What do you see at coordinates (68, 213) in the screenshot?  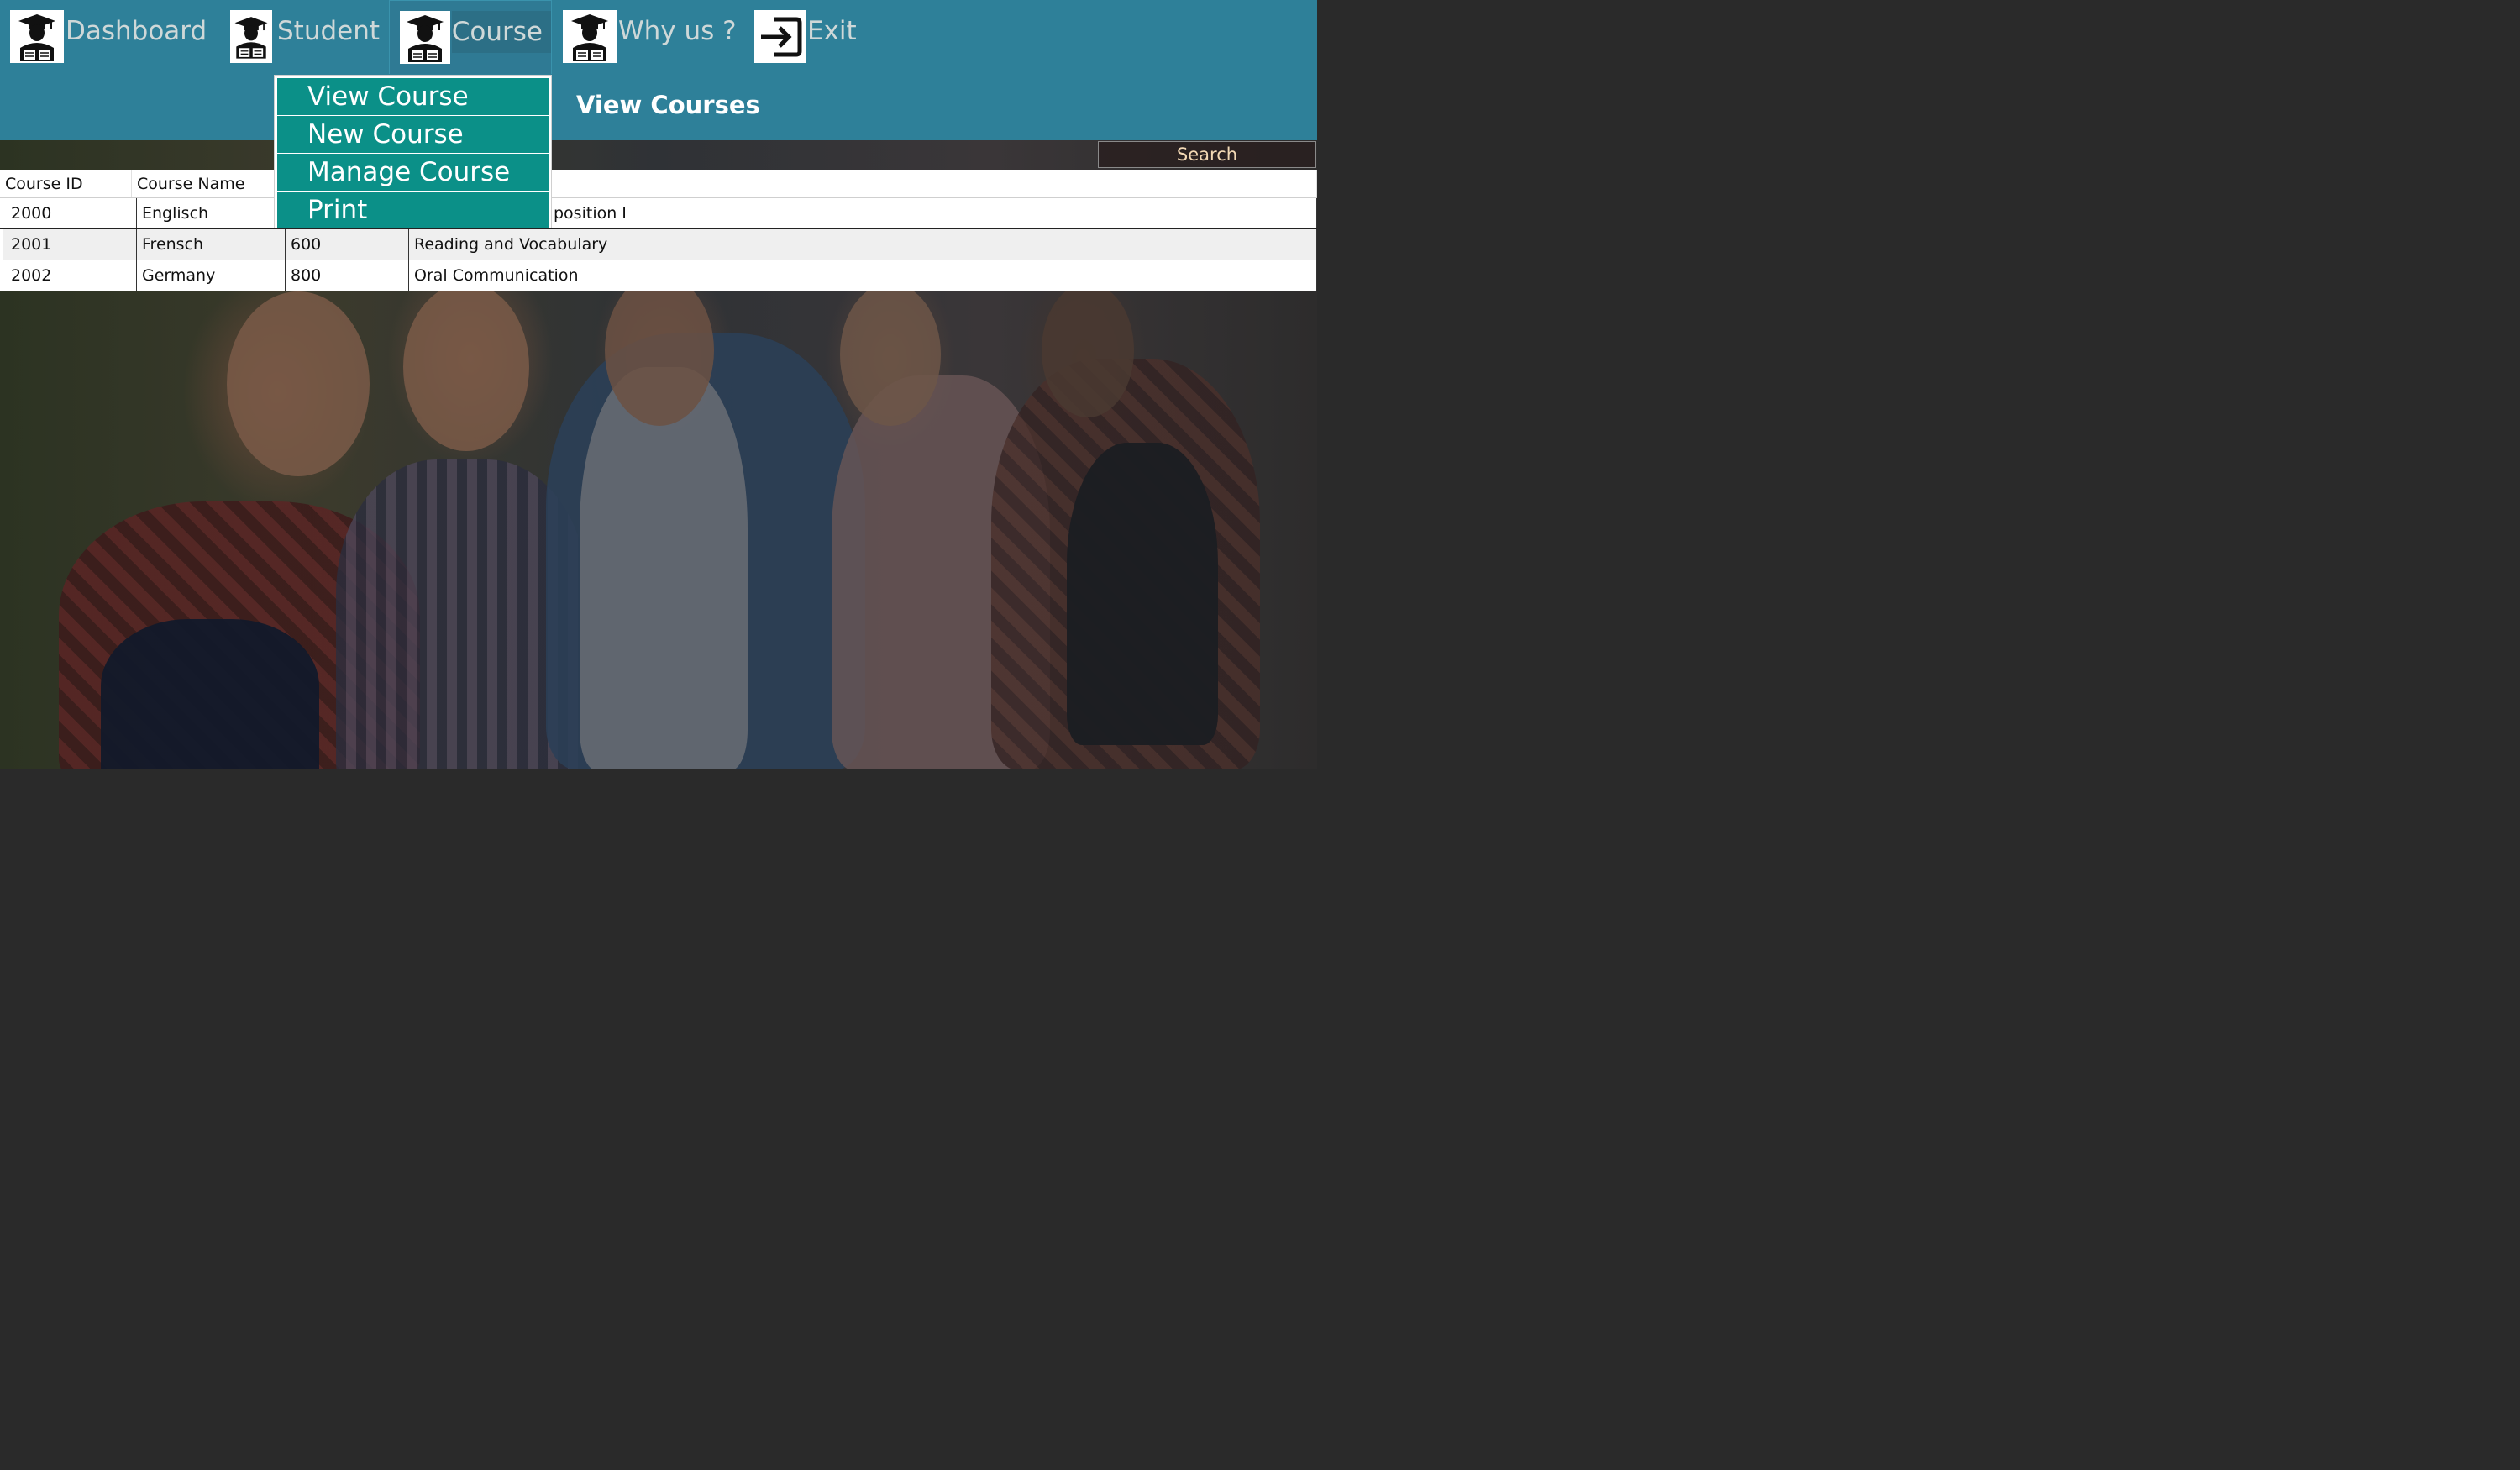 I see `table-cell: 2000` at bounding box center [68, 213].